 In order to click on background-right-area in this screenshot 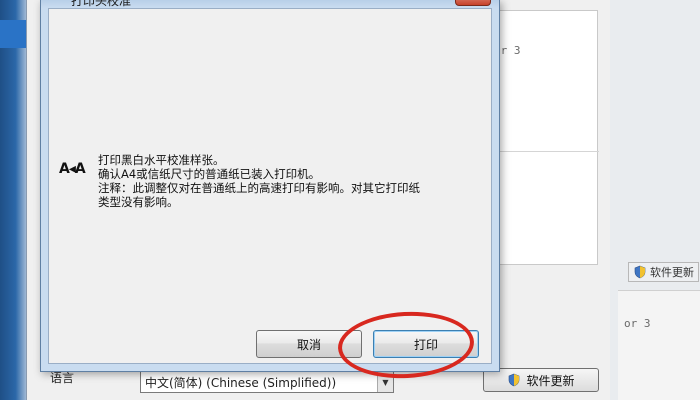, I will do `click(655, 200)`.